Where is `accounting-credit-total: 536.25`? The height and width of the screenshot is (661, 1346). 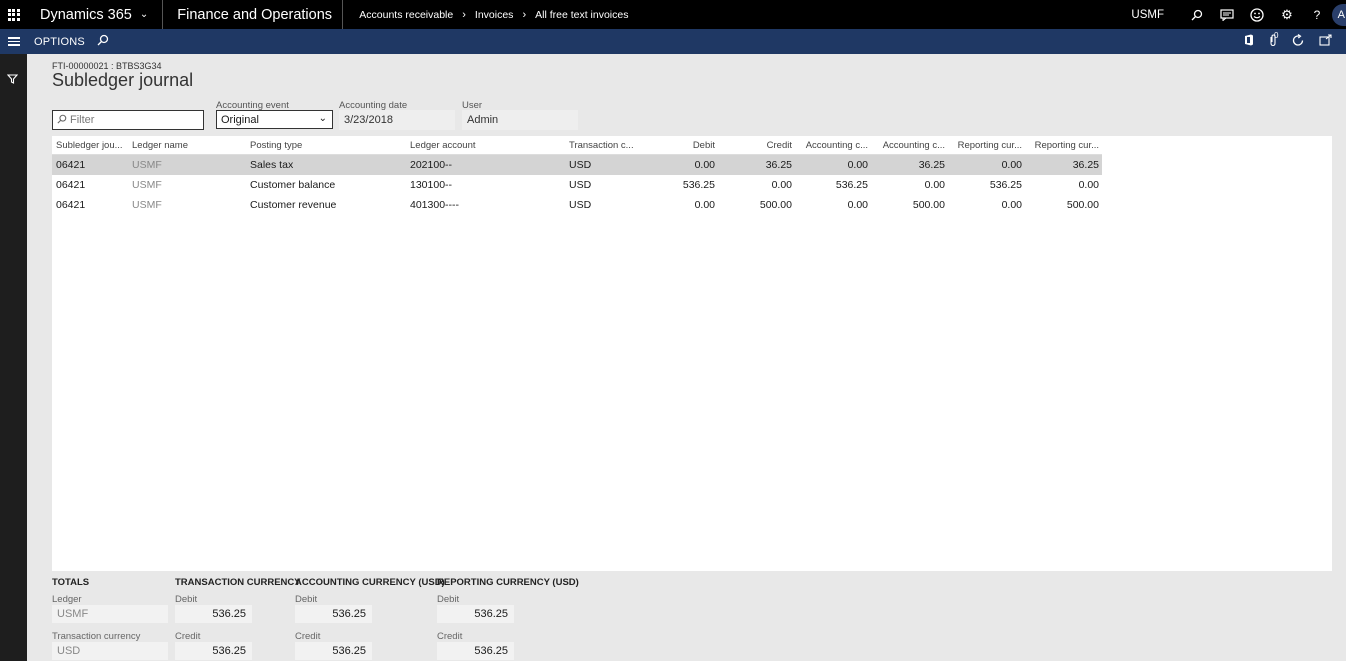
accounting-credit-total: 536.25 is located at coordinates (333, 651).